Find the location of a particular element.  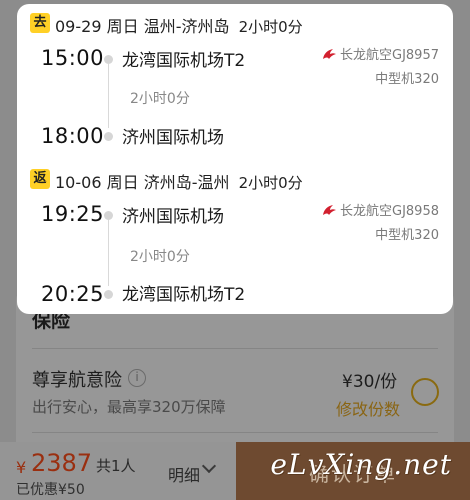

arrive-time: 18:00 is located at coordinates (73, 136).